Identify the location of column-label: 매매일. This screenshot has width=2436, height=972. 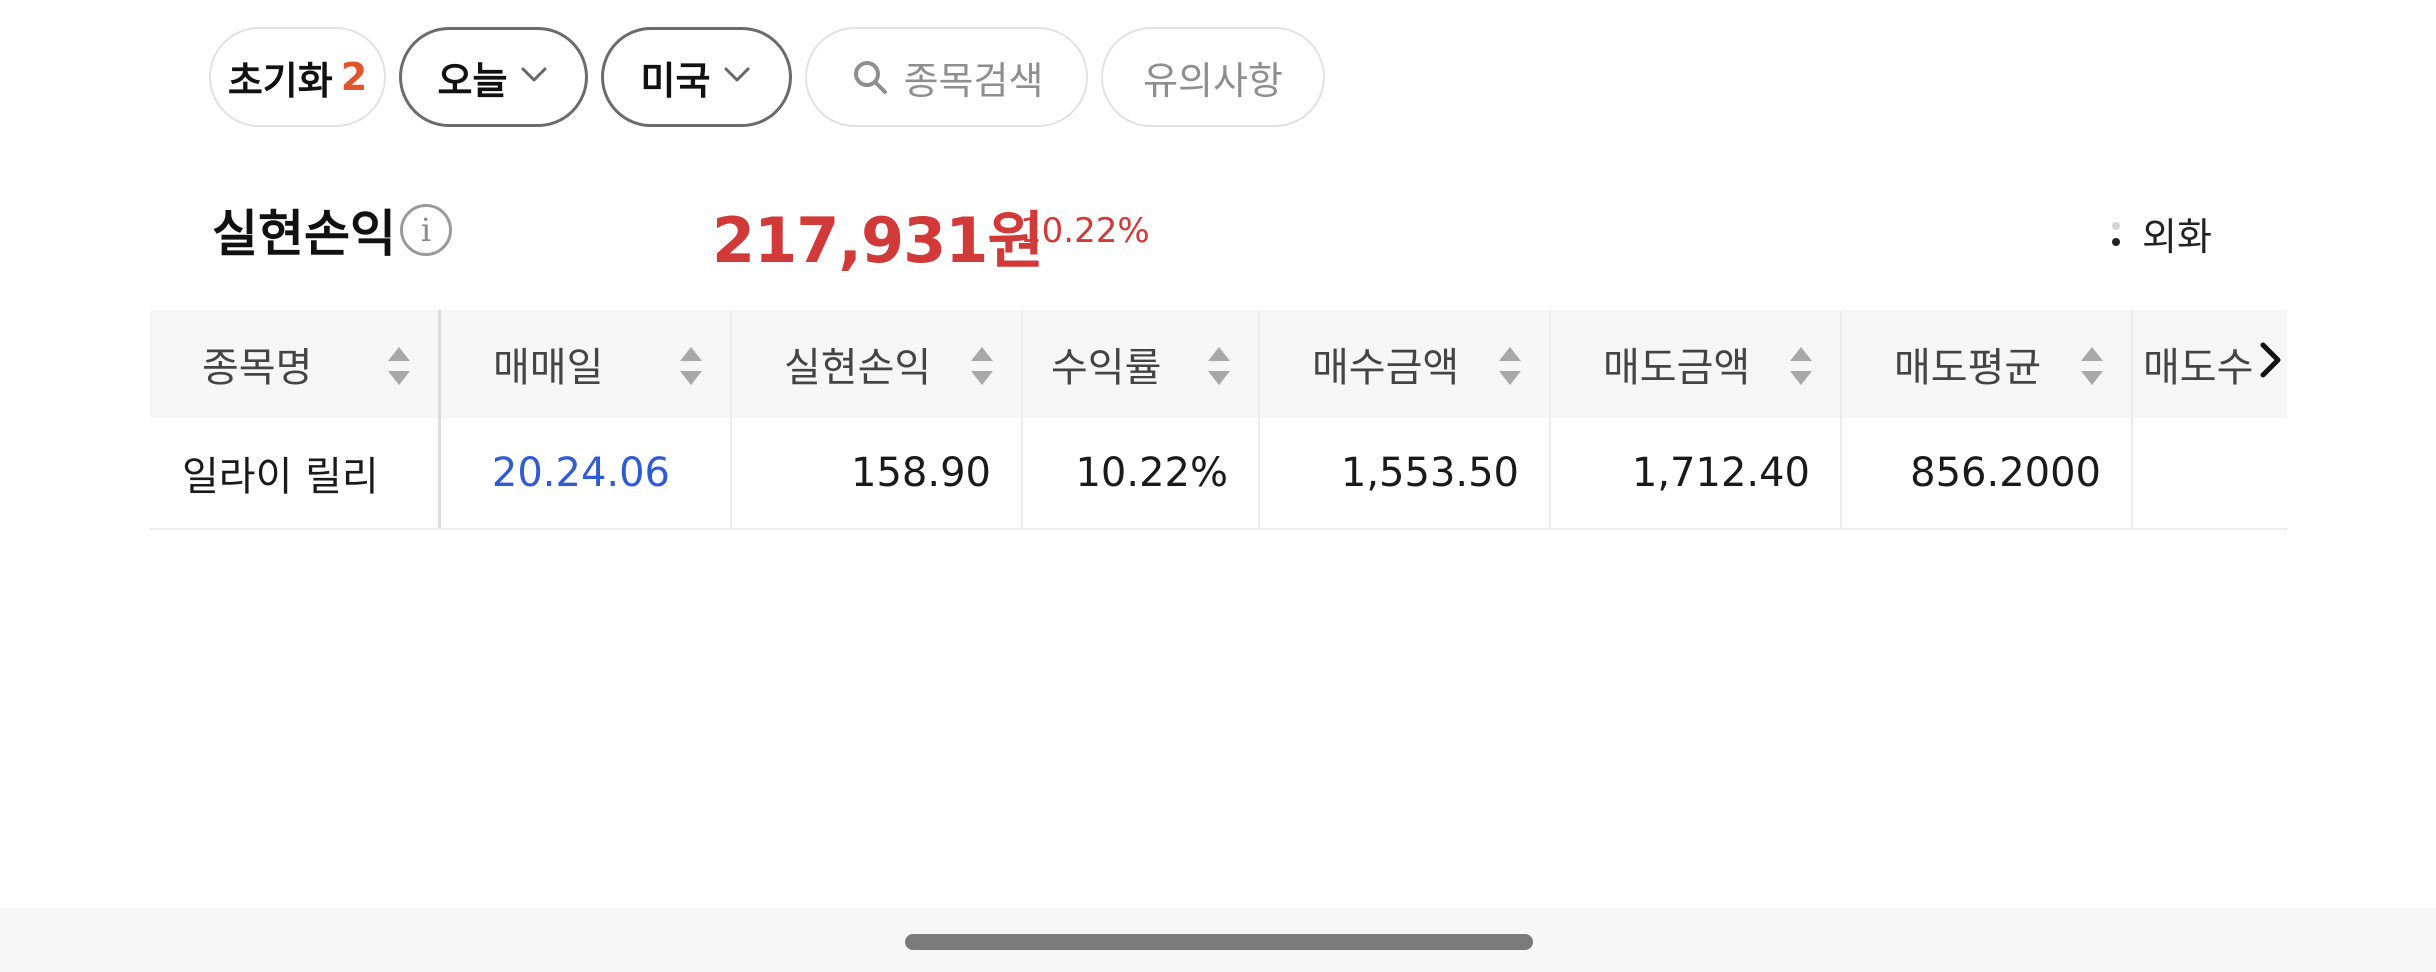
(548, 368).